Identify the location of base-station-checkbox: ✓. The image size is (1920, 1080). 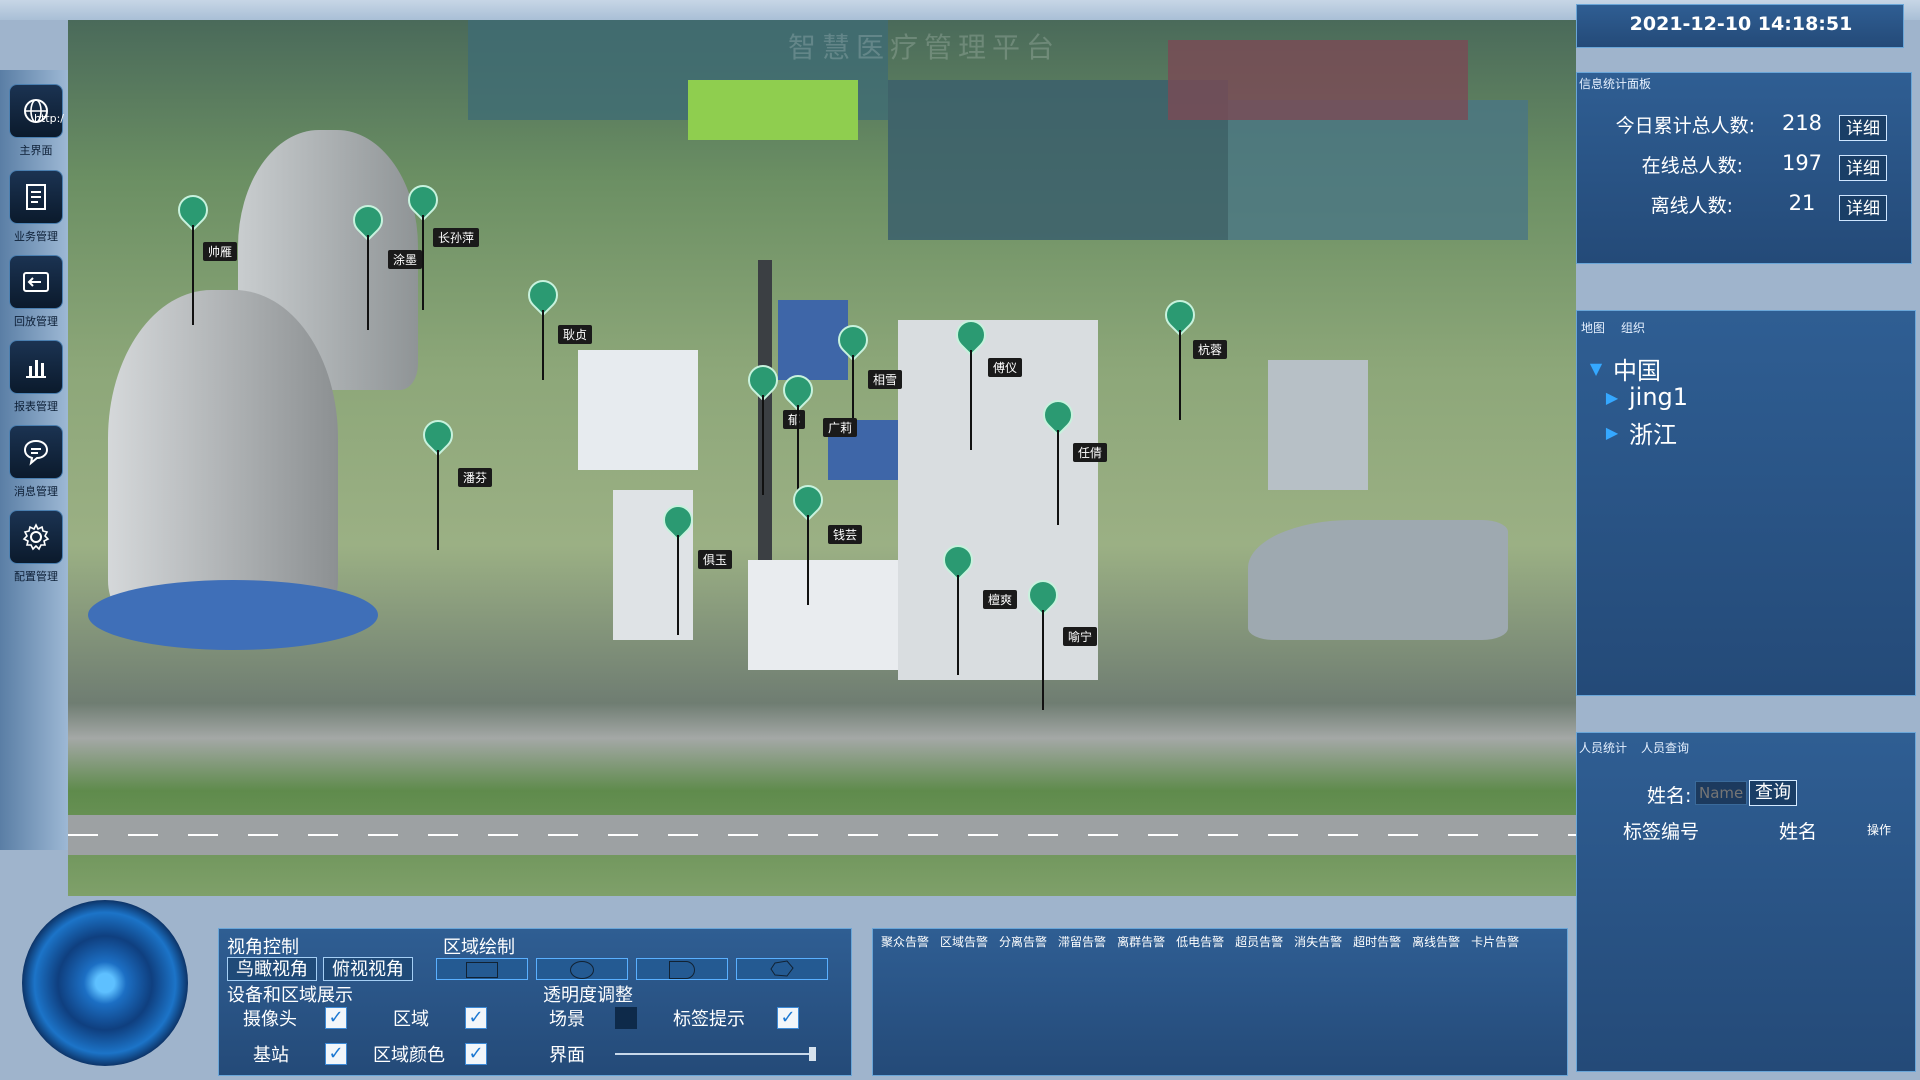
(336, 1054).